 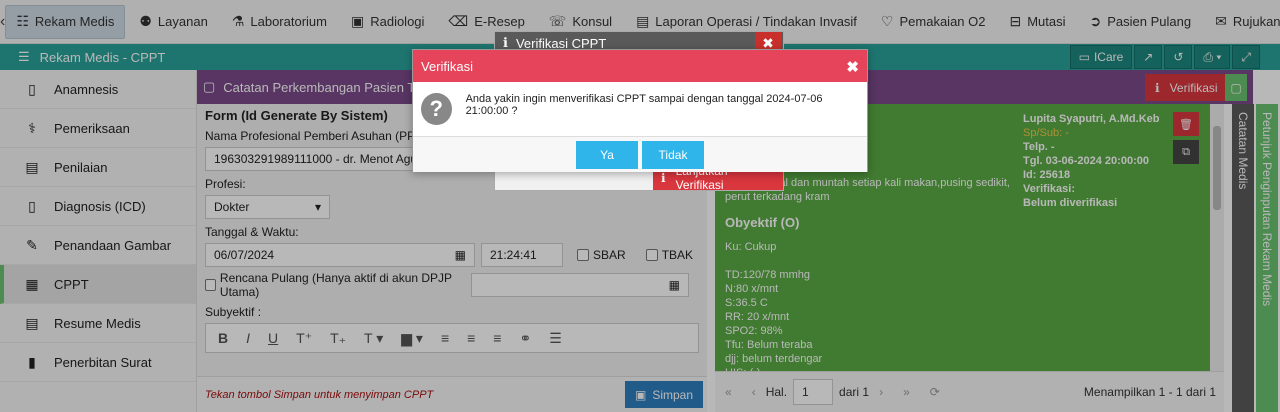 What do you see at coordinates (607, 154) in the screenshot?
I see `yes-button: Ya` at bounding box center [607, 154].